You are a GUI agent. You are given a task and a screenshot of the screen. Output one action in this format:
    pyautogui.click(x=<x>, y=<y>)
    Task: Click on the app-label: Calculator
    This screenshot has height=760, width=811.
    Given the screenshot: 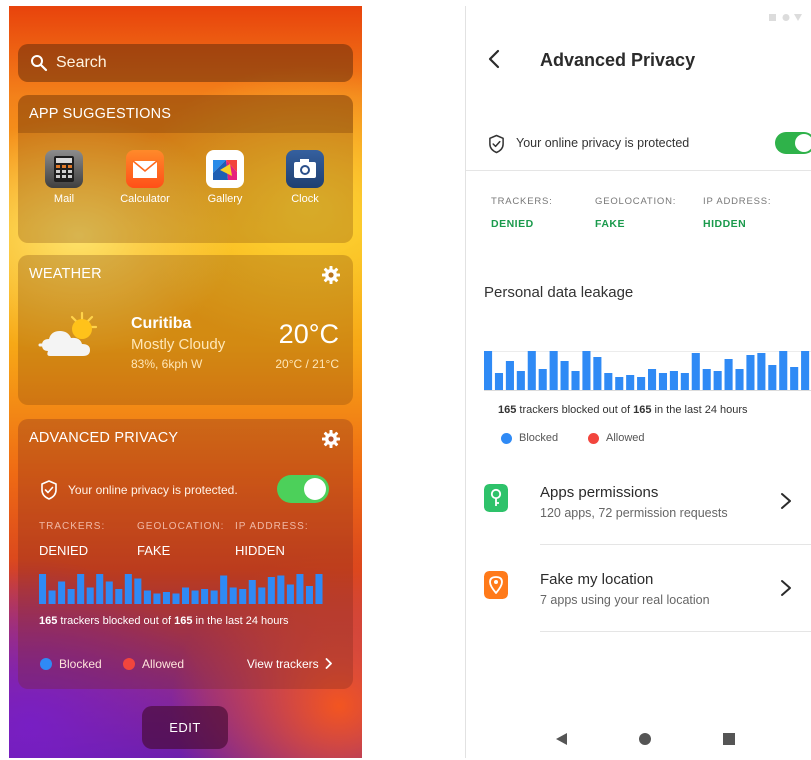 What is the action you would take?
    pyautogui.click(x=145, y=199)
    